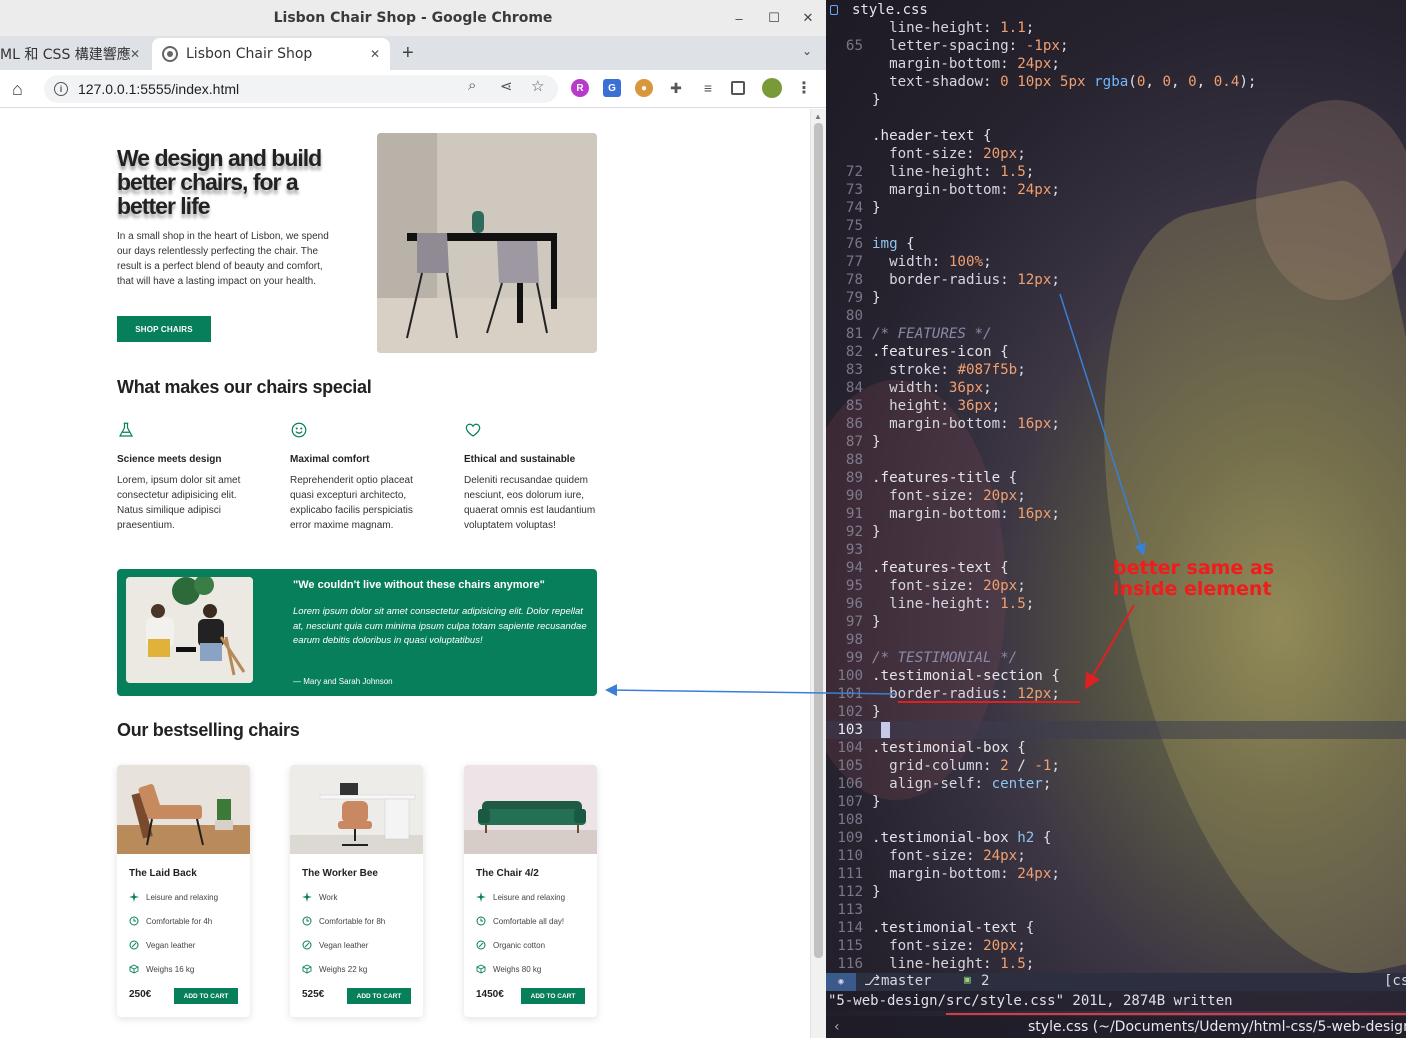 The height and width of the screenshot is (1038, 1406). I want to click on url-text: 127.0.0.1:5555/index.html, so click(159, 89).